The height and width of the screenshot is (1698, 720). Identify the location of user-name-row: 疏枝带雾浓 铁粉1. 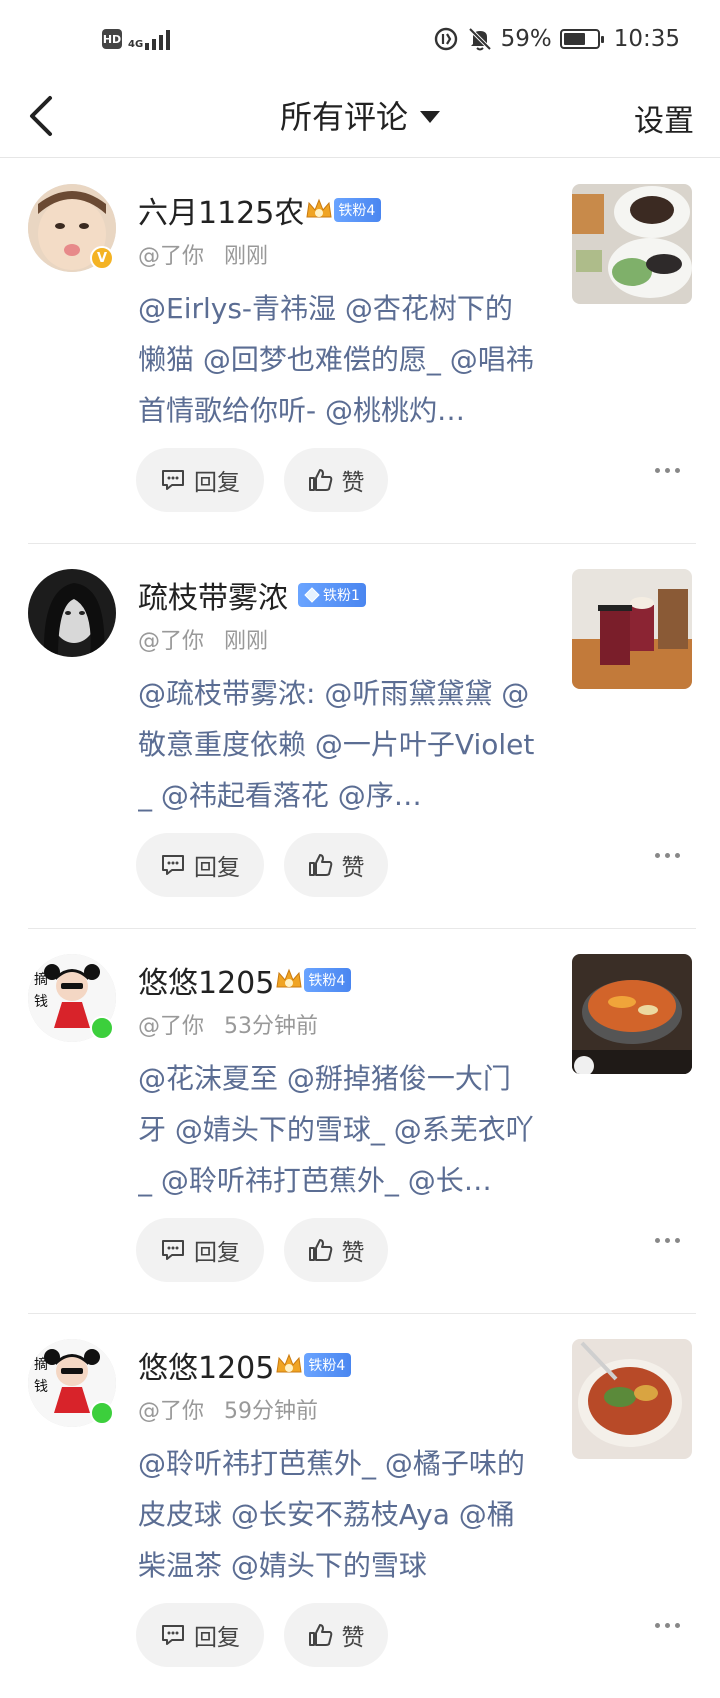
(252, 595).